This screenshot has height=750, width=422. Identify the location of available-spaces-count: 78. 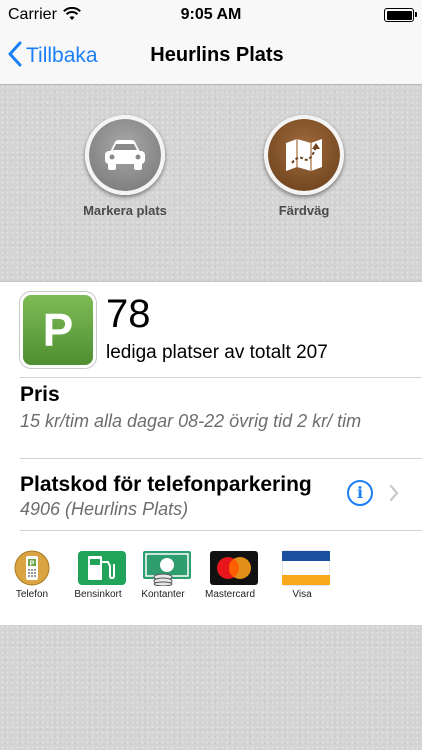
(128, 314).